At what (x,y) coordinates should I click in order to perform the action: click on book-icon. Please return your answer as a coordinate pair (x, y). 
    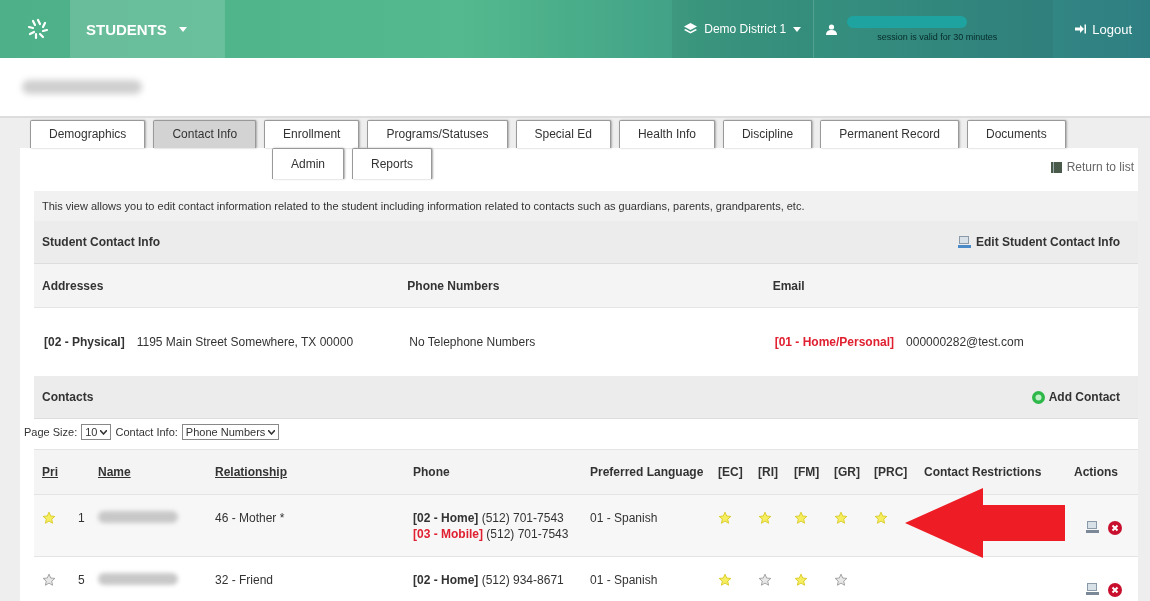
    Looking at the image, I should click on (1056, 167).